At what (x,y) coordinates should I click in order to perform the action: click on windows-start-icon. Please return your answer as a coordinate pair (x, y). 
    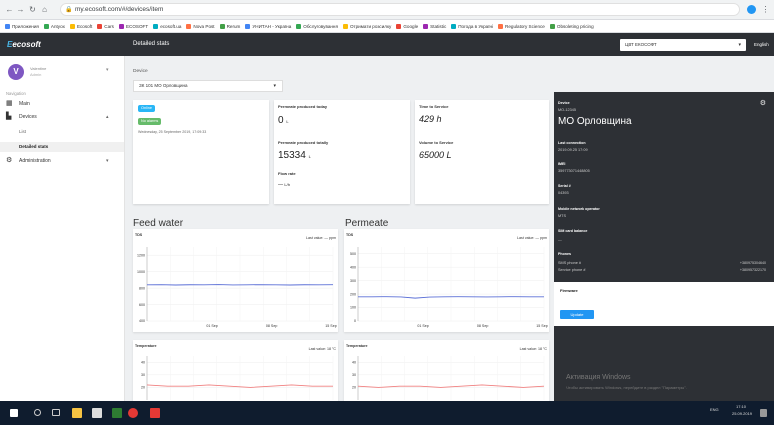
    Looking at the image, I should click on (14, 413).